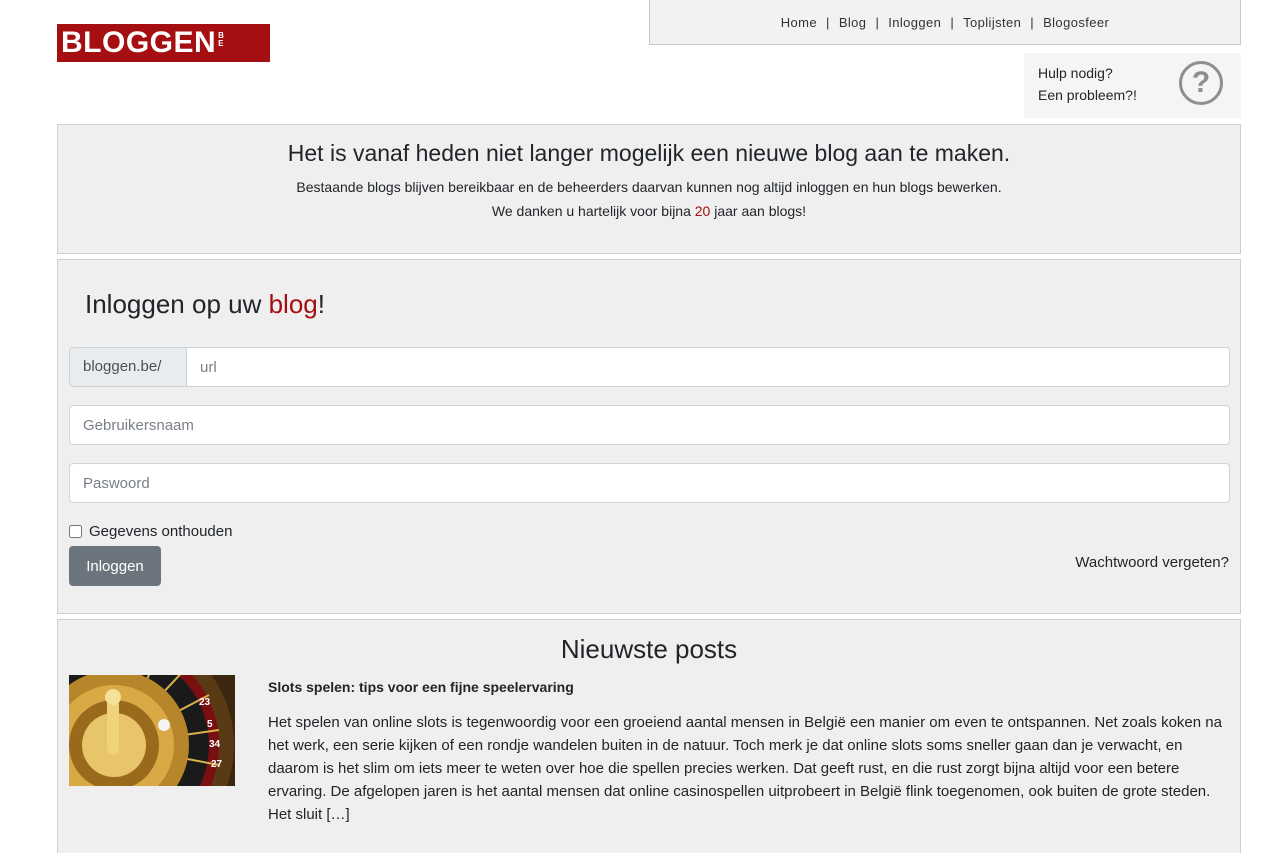  What do you see at coordinates (127, 367) in the screenshot?
I see `url-prefix: bloggen.be/` at bounding box center [127, 367].